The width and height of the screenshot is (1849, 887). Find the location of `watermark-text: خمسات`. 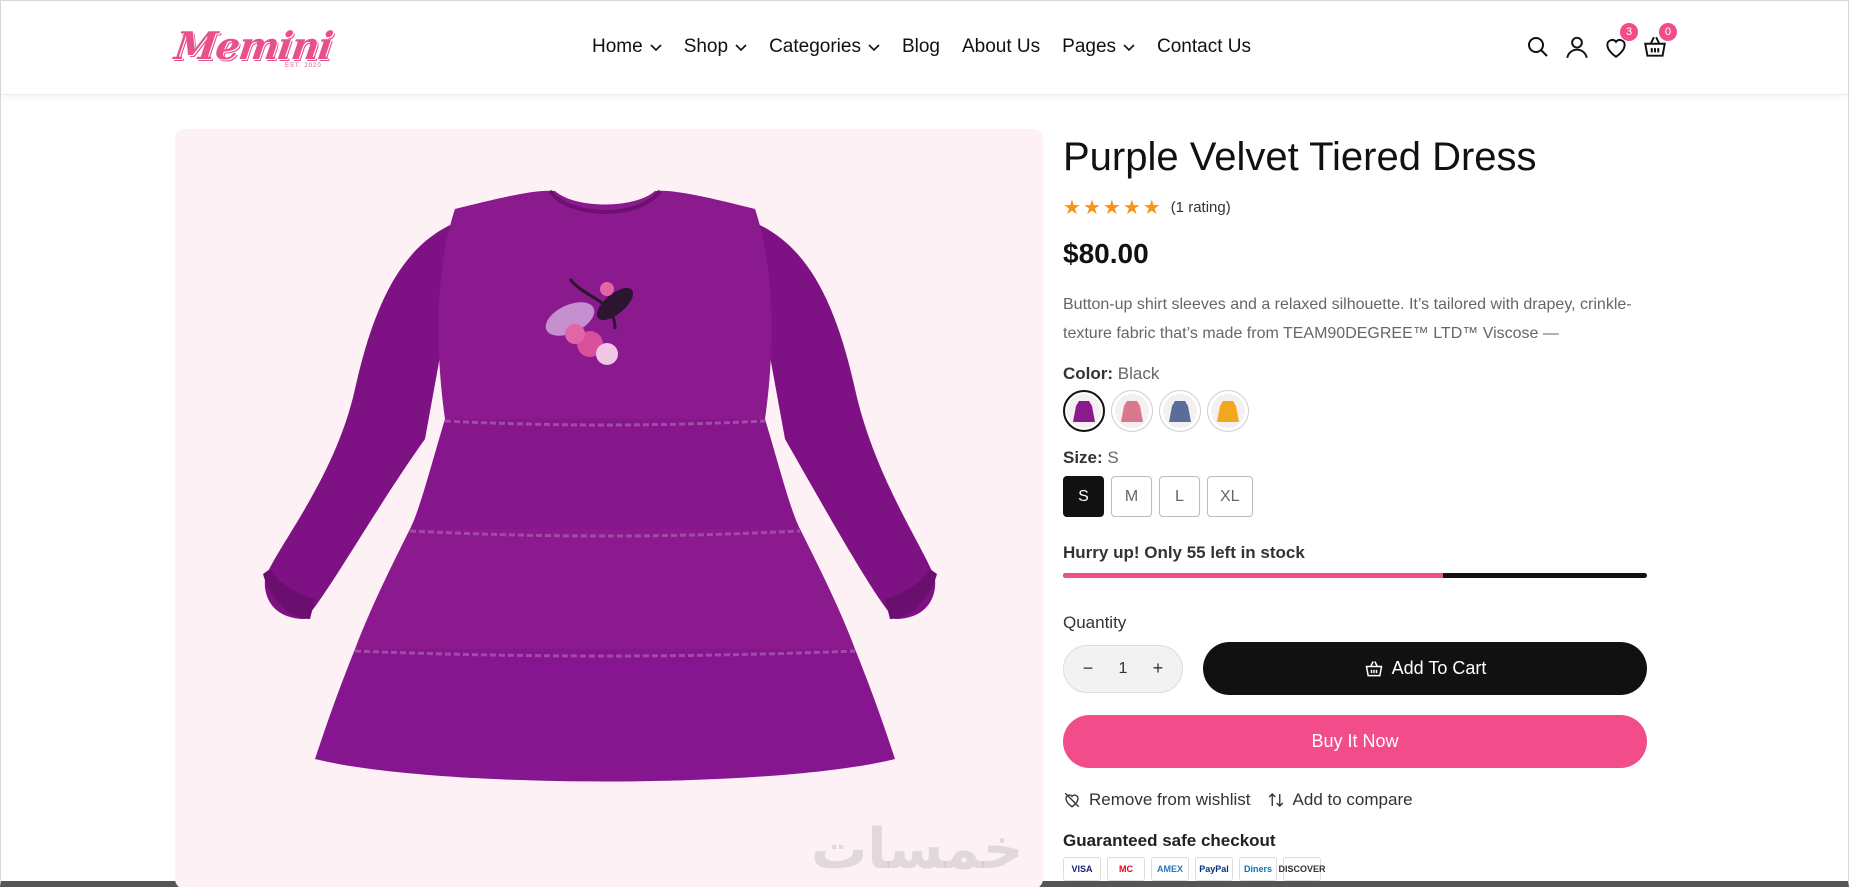

watermark-text: خمسات is located at coordinates (917, 849).